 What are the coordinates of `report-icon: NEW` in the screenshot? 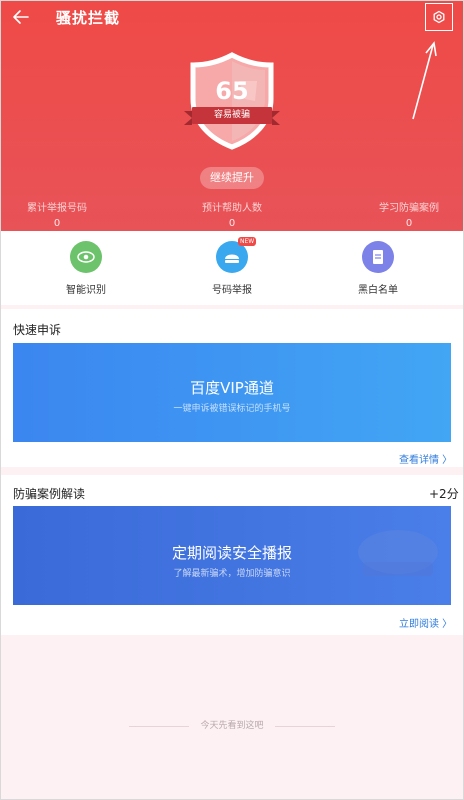 It's located at (236, 255).